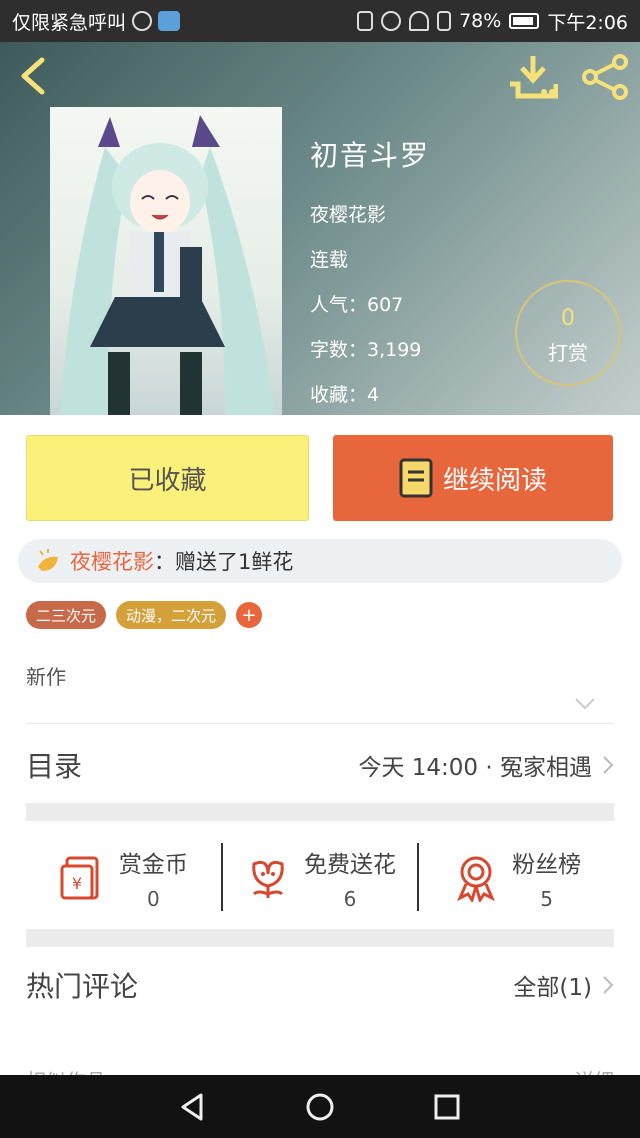 This screenshot has height=1138, width=640. Describe the element at coordinates (345, 395) in the screenshot. I see `book-favorites: 收藏：4` at that location.